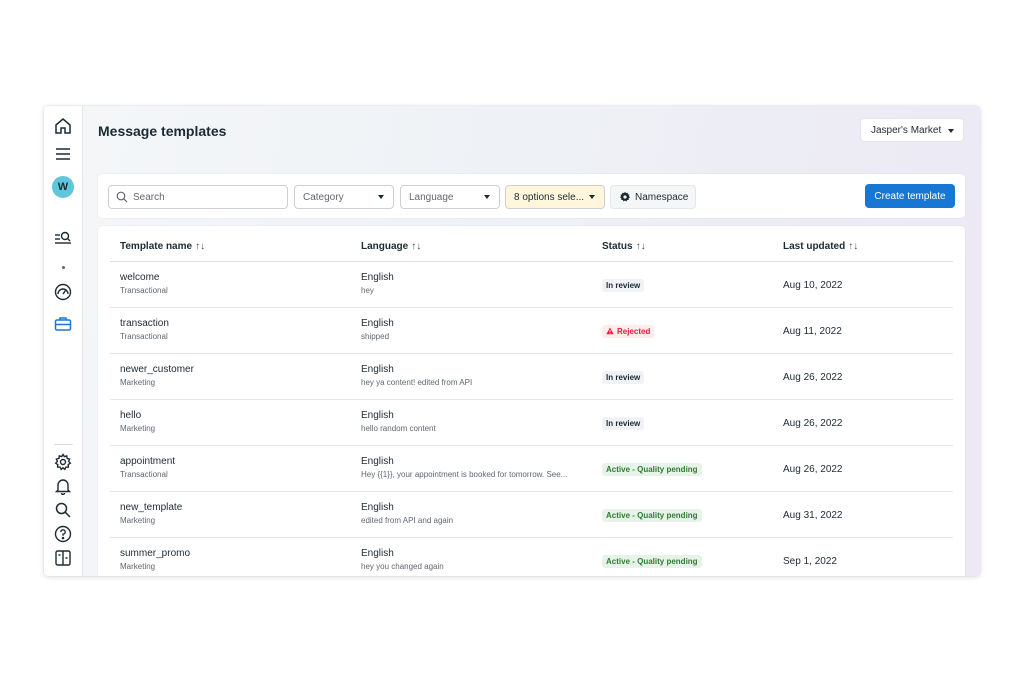 The image size is (1024, 683). Describe the element at coordinates (198, 197) in the screenshot. I see `search-input: Search` at that location.